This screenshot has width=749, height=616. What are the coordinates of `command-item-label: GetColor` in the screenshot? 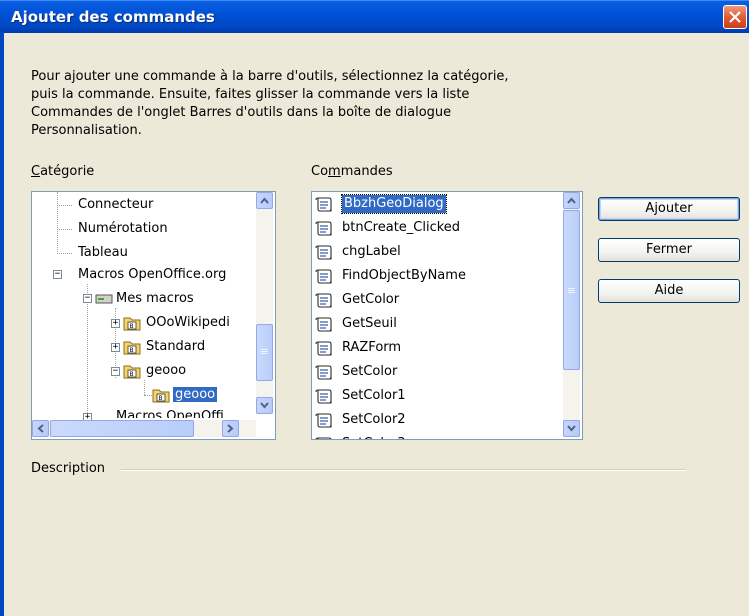 It's located at (371, 299).